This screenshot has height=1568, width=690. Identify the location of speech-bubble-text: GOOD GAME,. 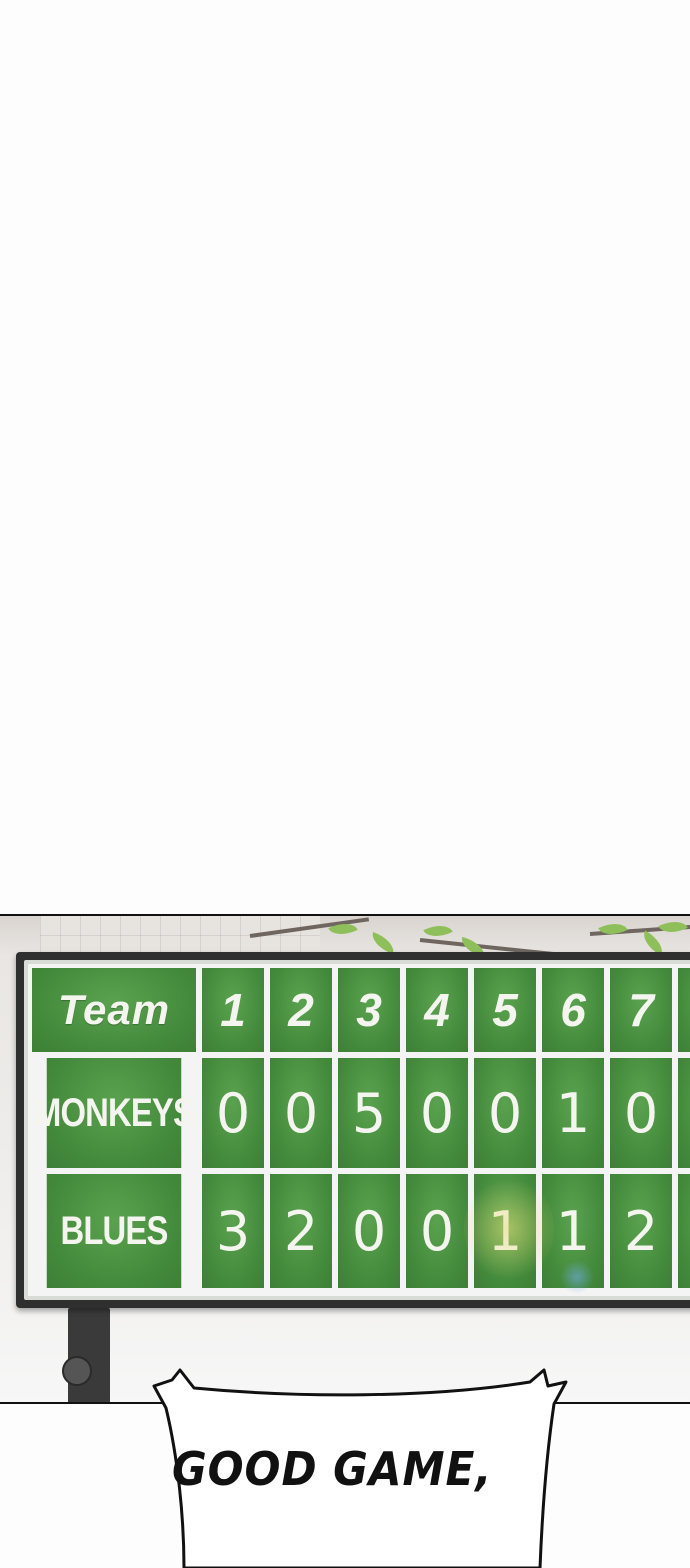
(332, 1469).